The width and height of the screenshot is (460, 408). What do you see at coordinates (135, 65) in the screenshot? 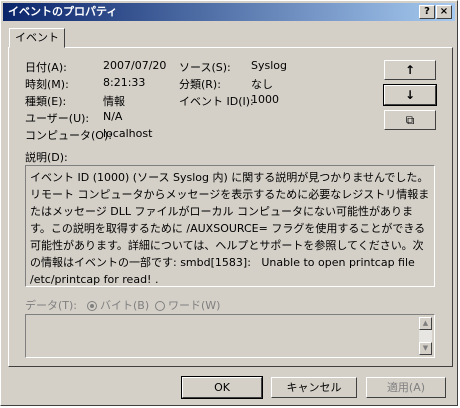
I see `date-value: 2007/07/20` at bounding box center [135, 65].